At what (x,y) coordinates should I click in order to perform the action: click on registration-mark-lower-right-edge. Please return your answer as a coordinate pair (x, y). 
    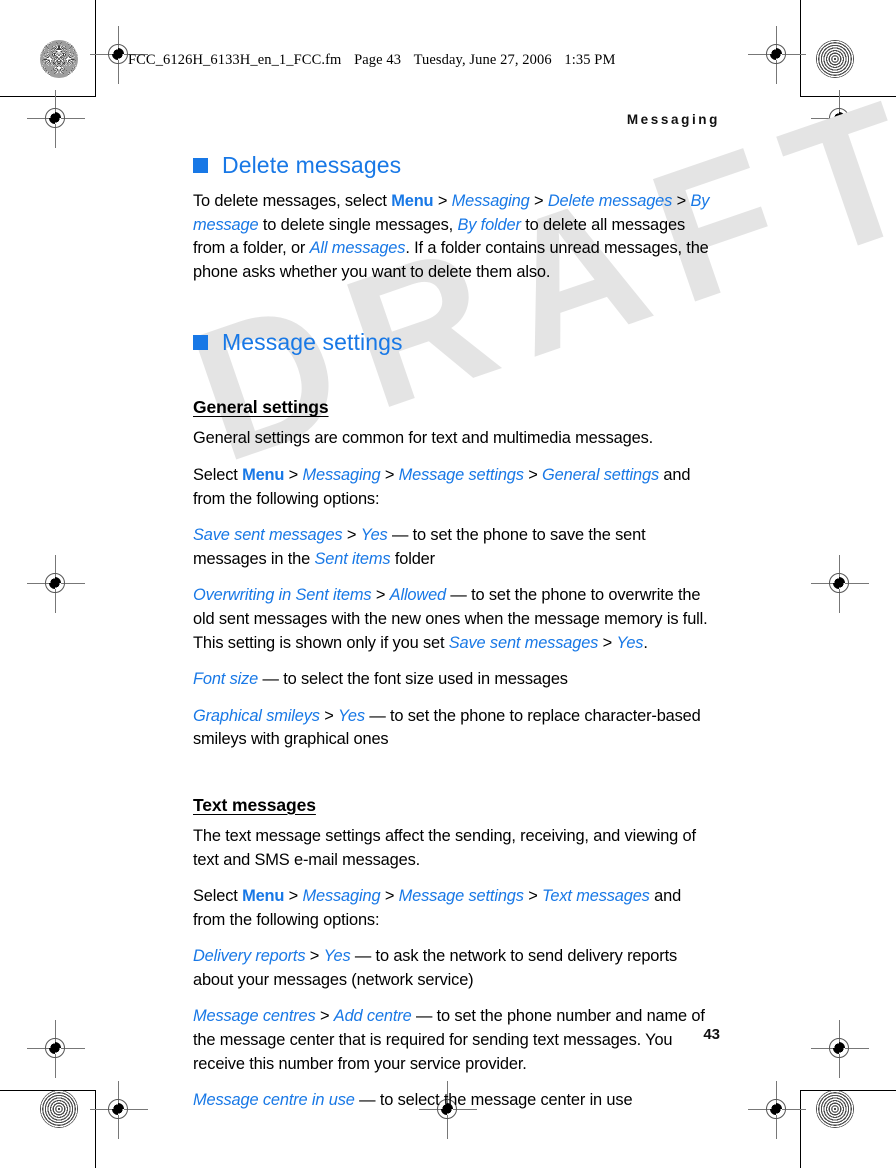
    Looking at the image, I should click on (840, 1049).